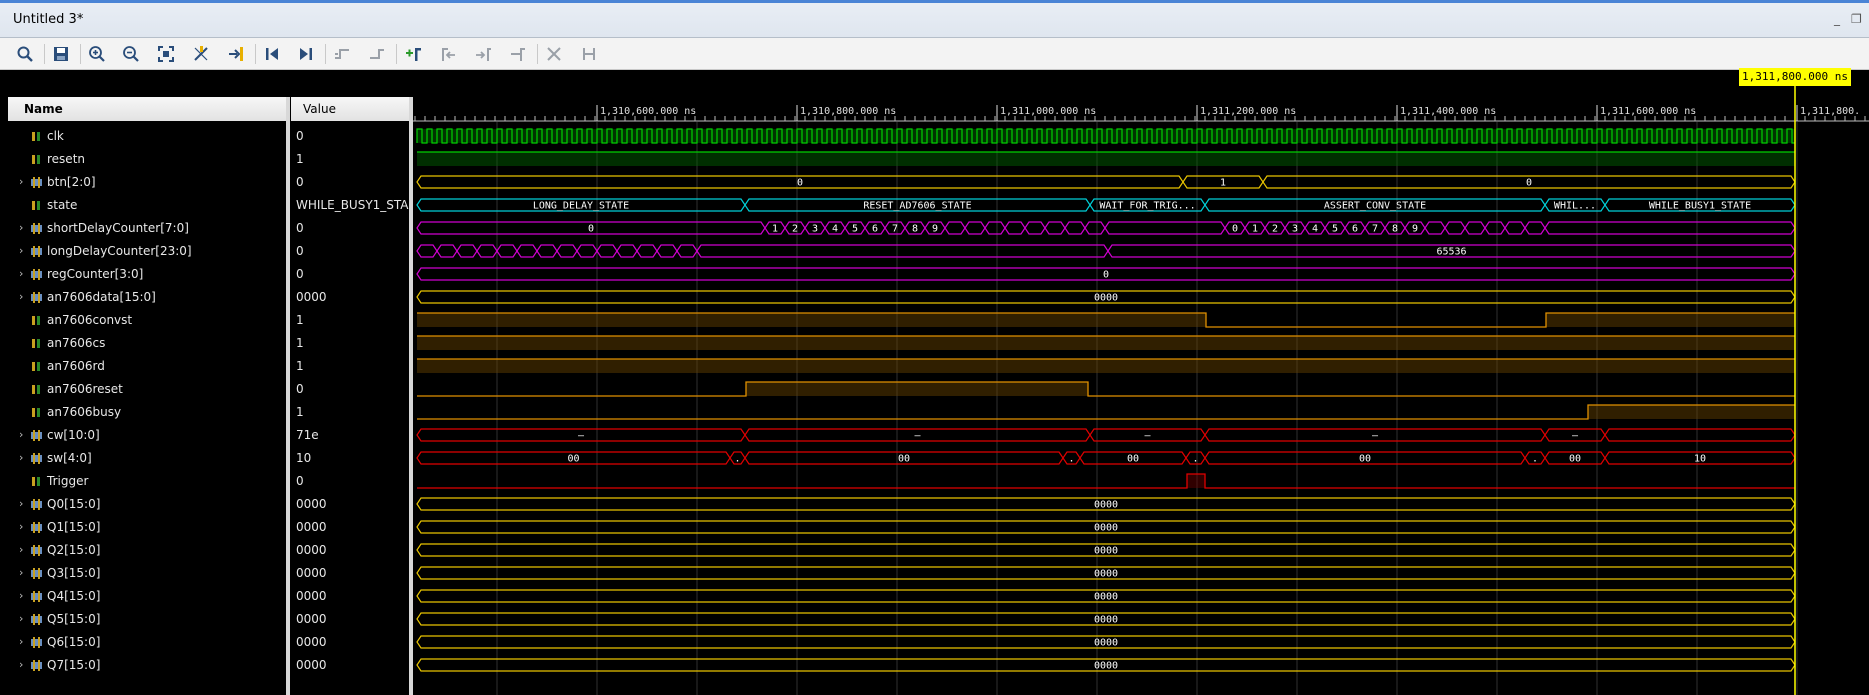 This screenshot has width=1869, height=695. I want to click on bus-value-label: 1, so click(1223, 183).